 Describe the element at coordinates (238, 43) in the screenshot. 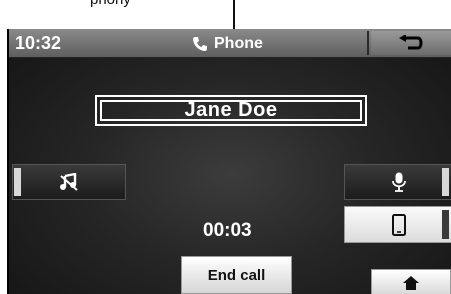

I see `screen-title-label: Phone` at that location.